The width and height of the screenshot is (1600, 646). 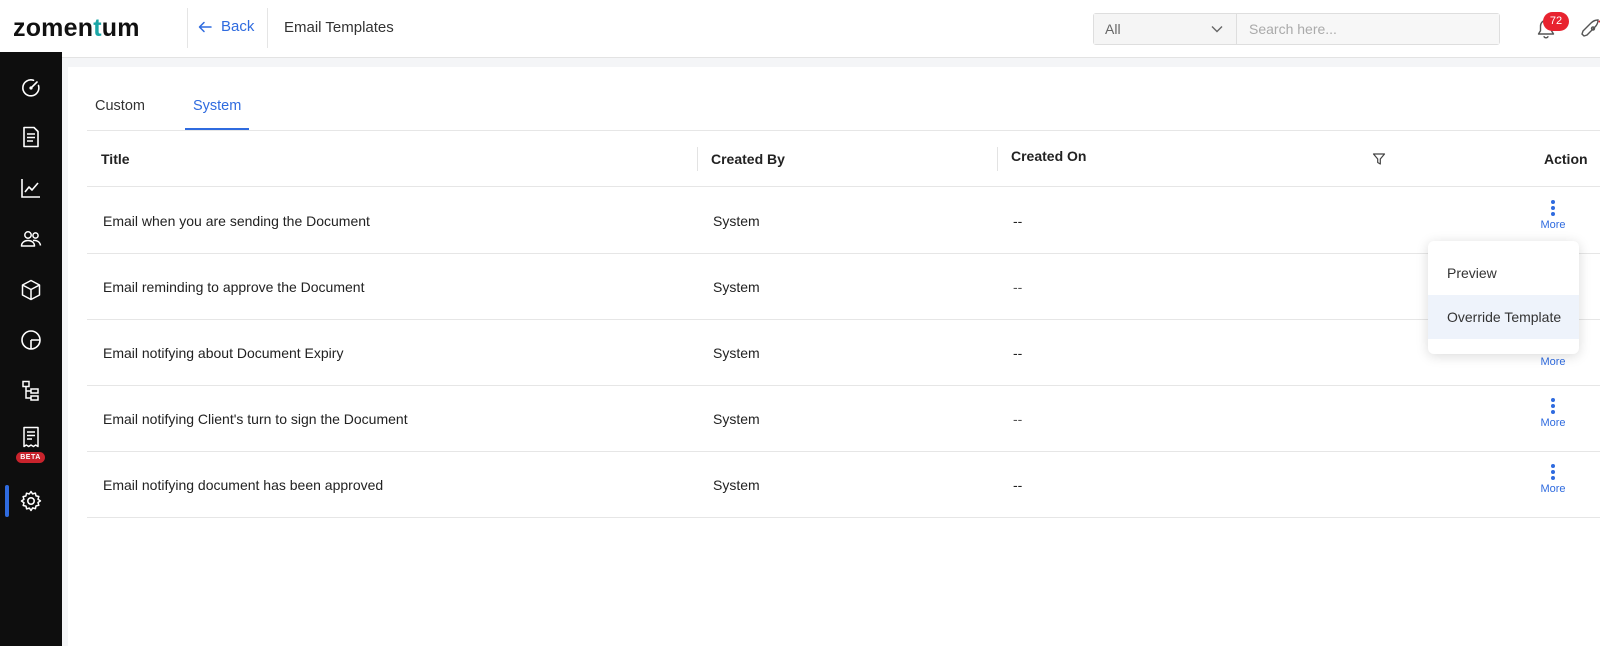 I want to click on contacts-group-icon, so click(x=31, y=239).